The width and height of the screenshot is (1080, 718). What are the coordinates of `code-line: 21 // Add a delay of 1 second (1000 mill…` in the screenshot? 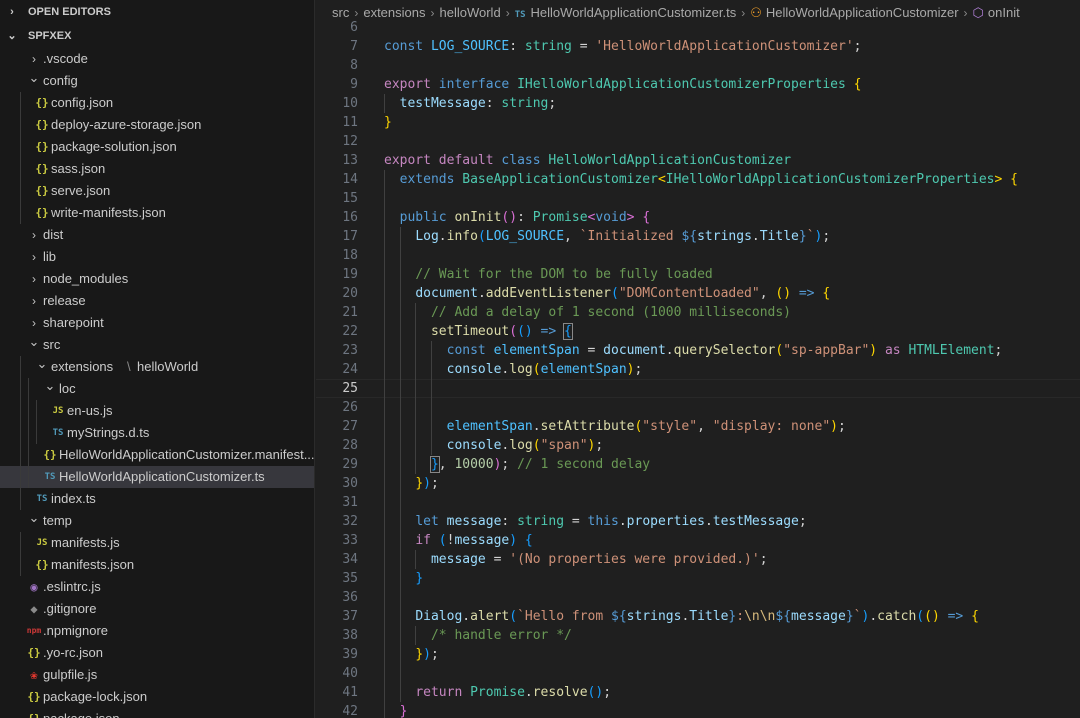 It's located at (698, 312).